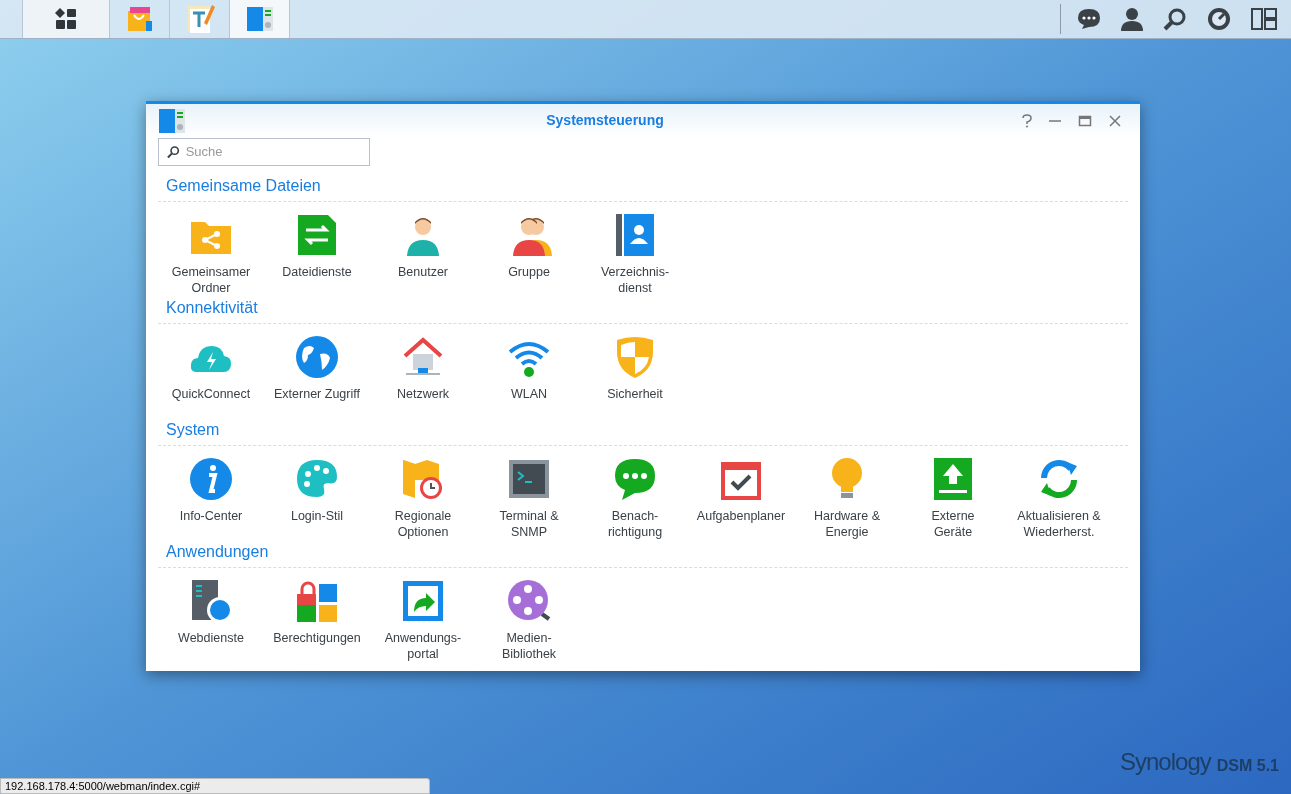 The width and height of the screenshot is (1291, 794). Describe the element at coordinates (741, 499) in the screenshot. I see `control-panel-item: Aufgabenplaner` at that location.